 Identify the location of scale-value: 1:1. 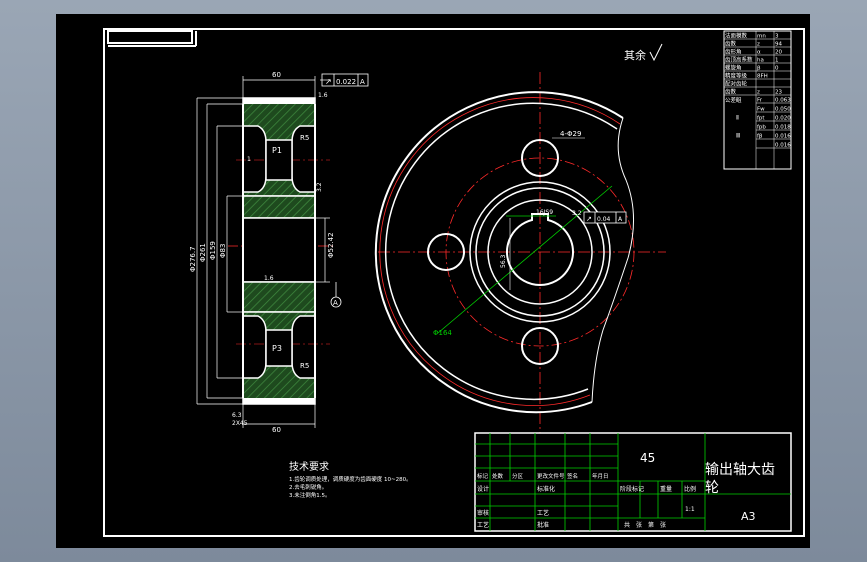
(690, 509).